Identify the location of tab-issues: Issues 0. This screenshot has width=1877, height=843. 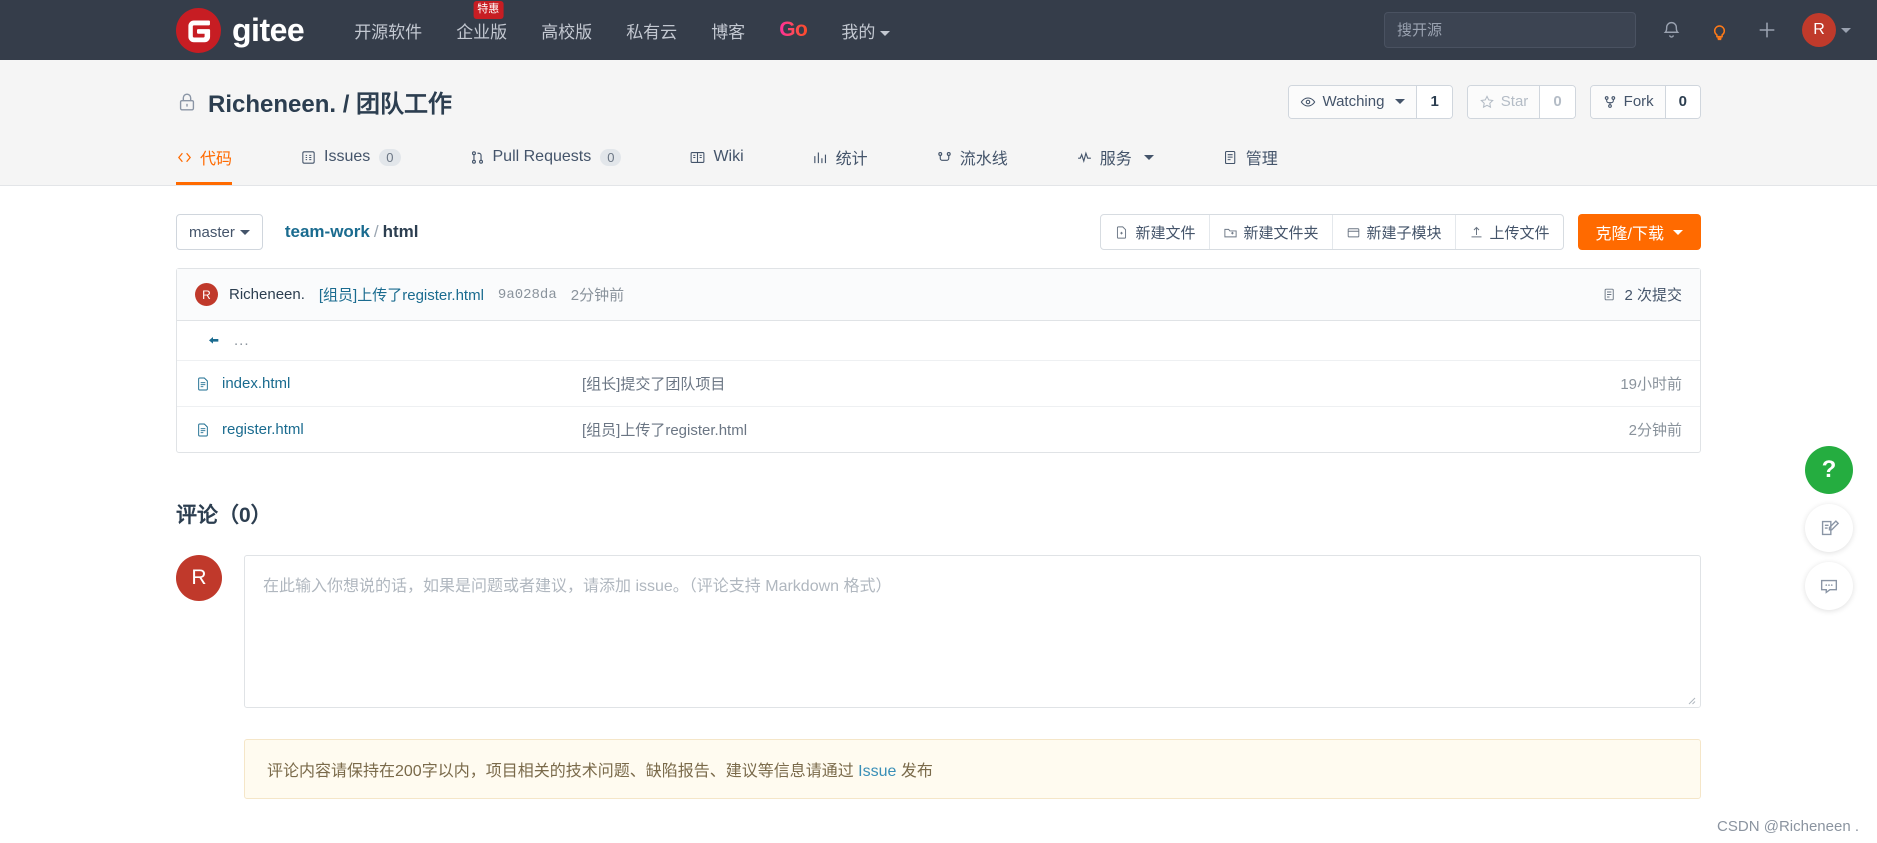
(350, 159).